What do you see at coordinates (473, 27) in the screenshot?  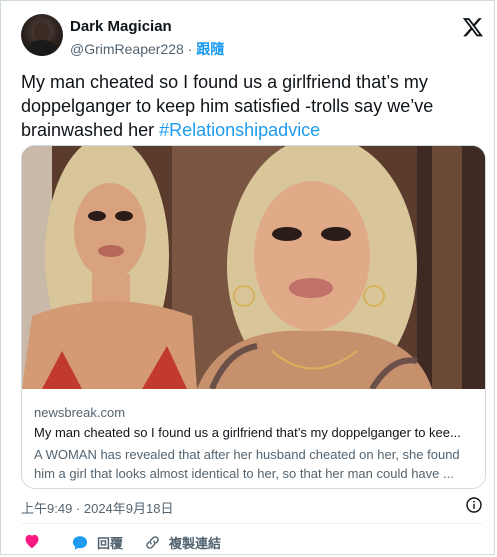 I see `x-logo-icon` at bounding box center [473, 27].